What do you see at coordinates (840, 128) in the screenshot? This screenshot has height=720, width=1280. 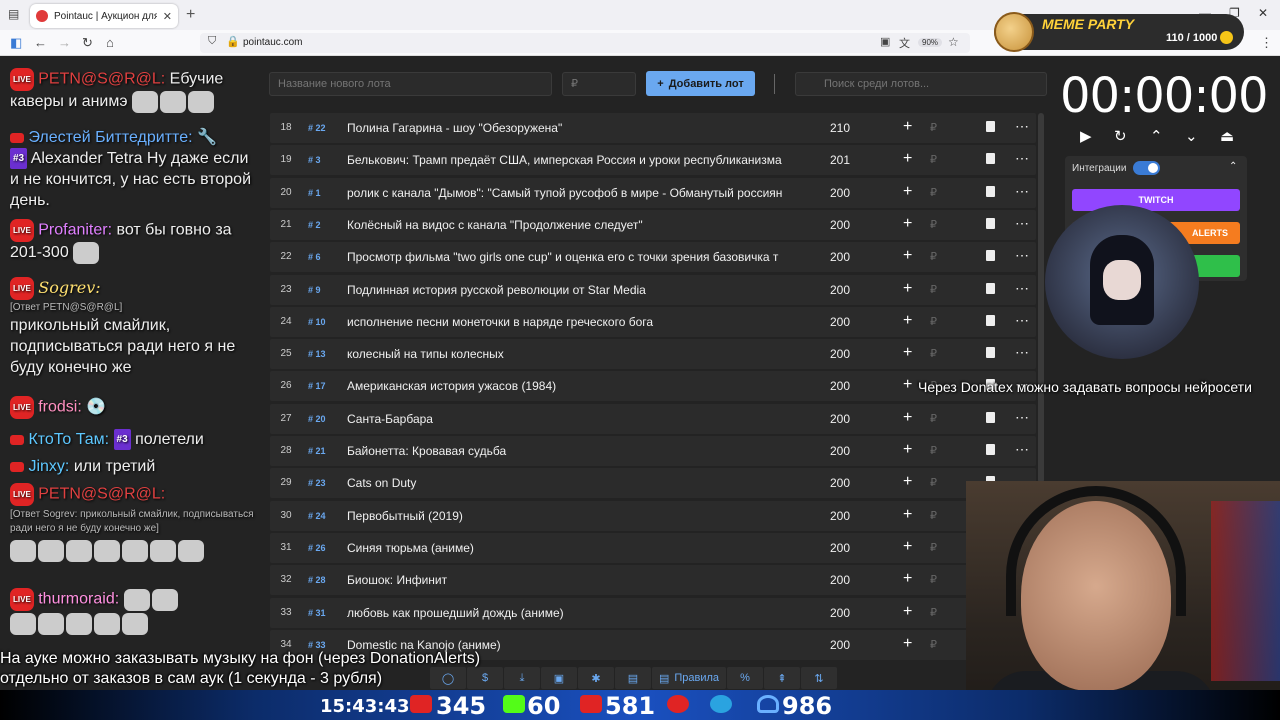 I see `lot-amount: 210` at bounding box center [840, 128].